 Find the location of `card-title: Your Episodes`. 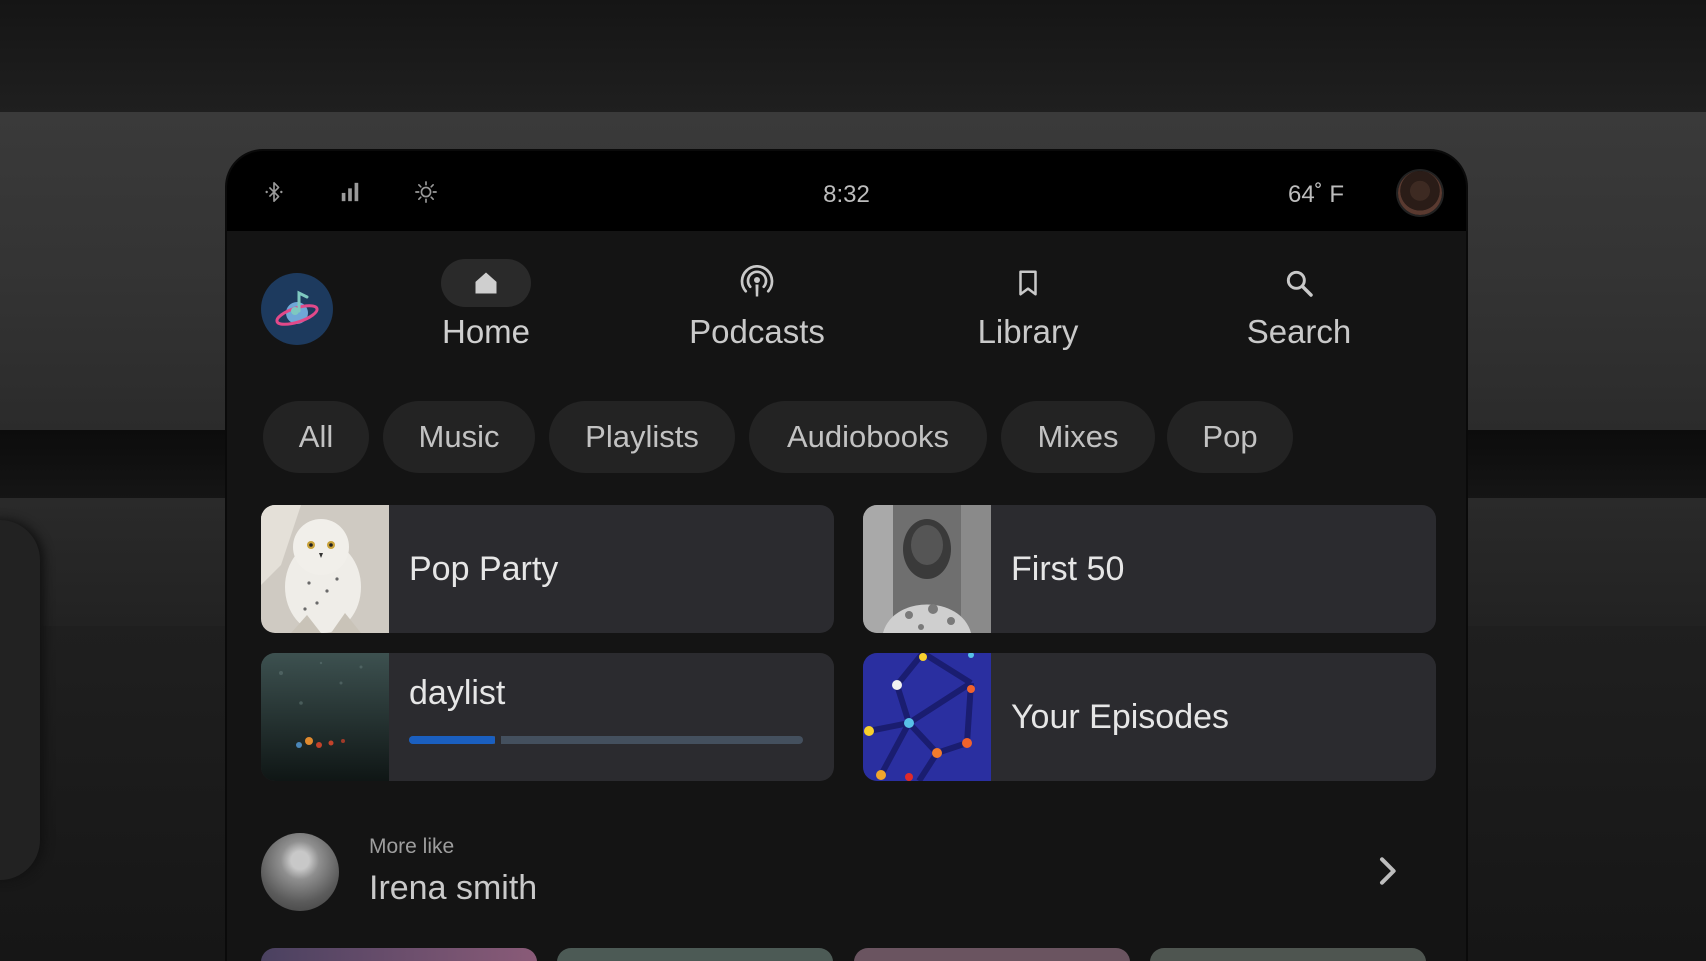

card-title: Your Episodes is located at coordinates (1120, 717).